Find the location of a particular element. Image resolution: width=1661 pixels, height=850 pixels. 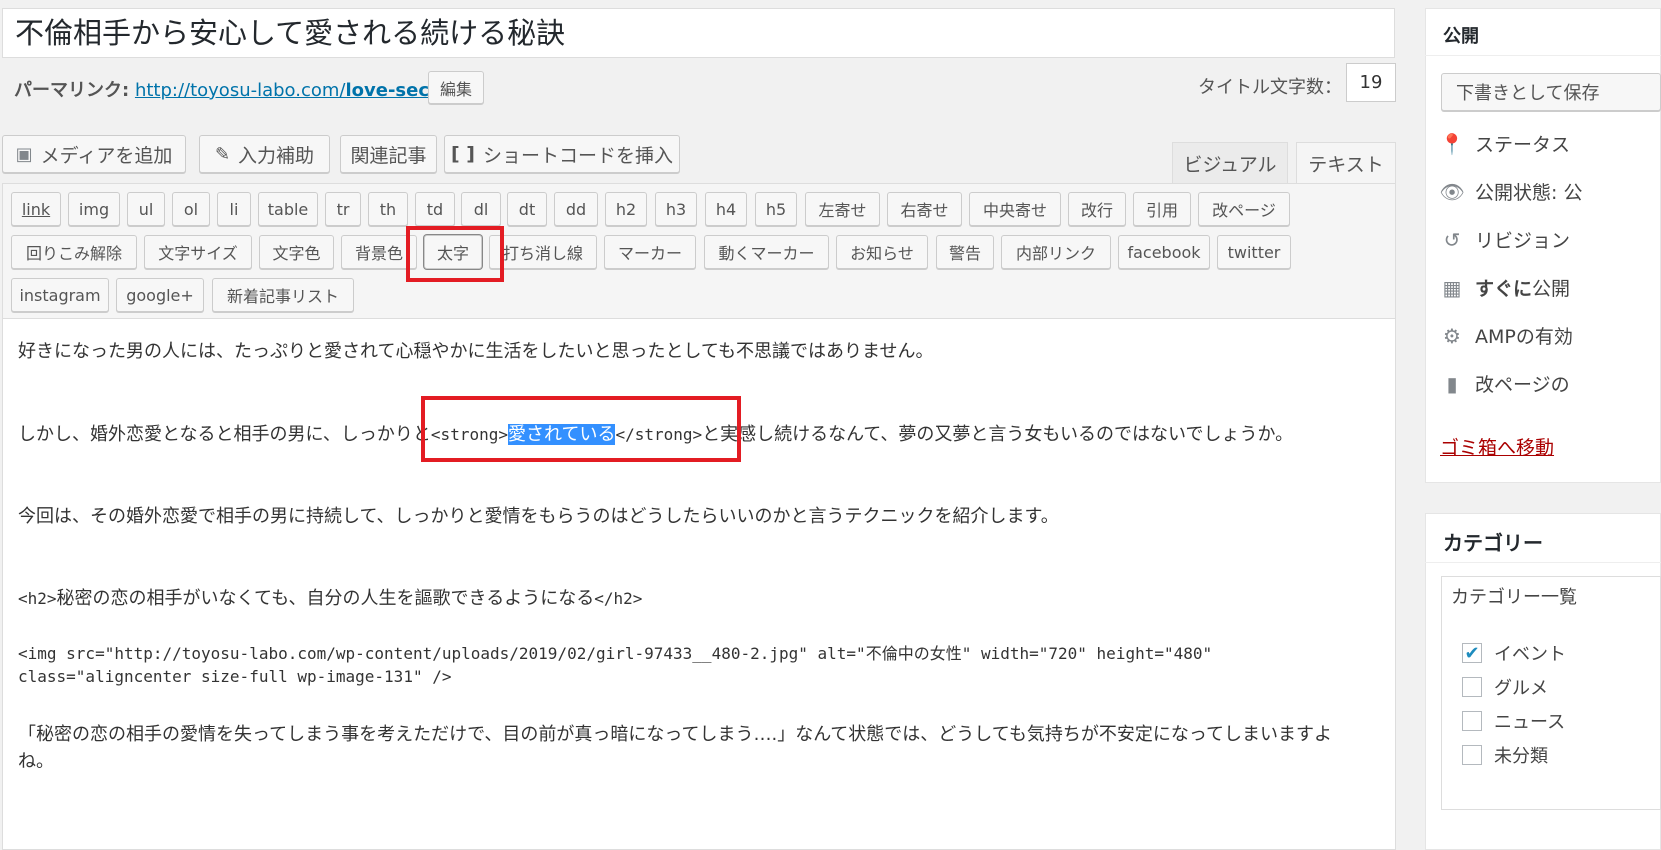

input-assist-button: ✎ 入力補助 is located at coordinates (264, 154).